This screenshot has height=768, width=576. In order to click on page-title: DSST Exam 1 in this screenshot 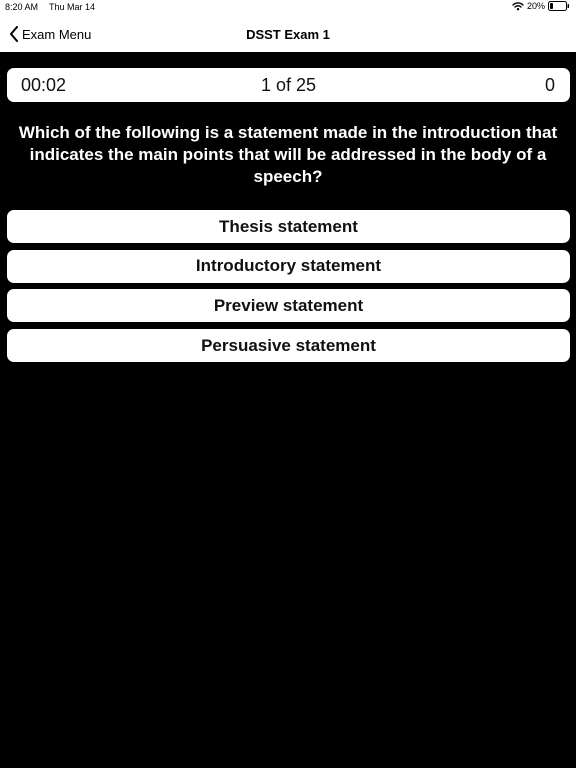, I will do `click(288, 34)`.